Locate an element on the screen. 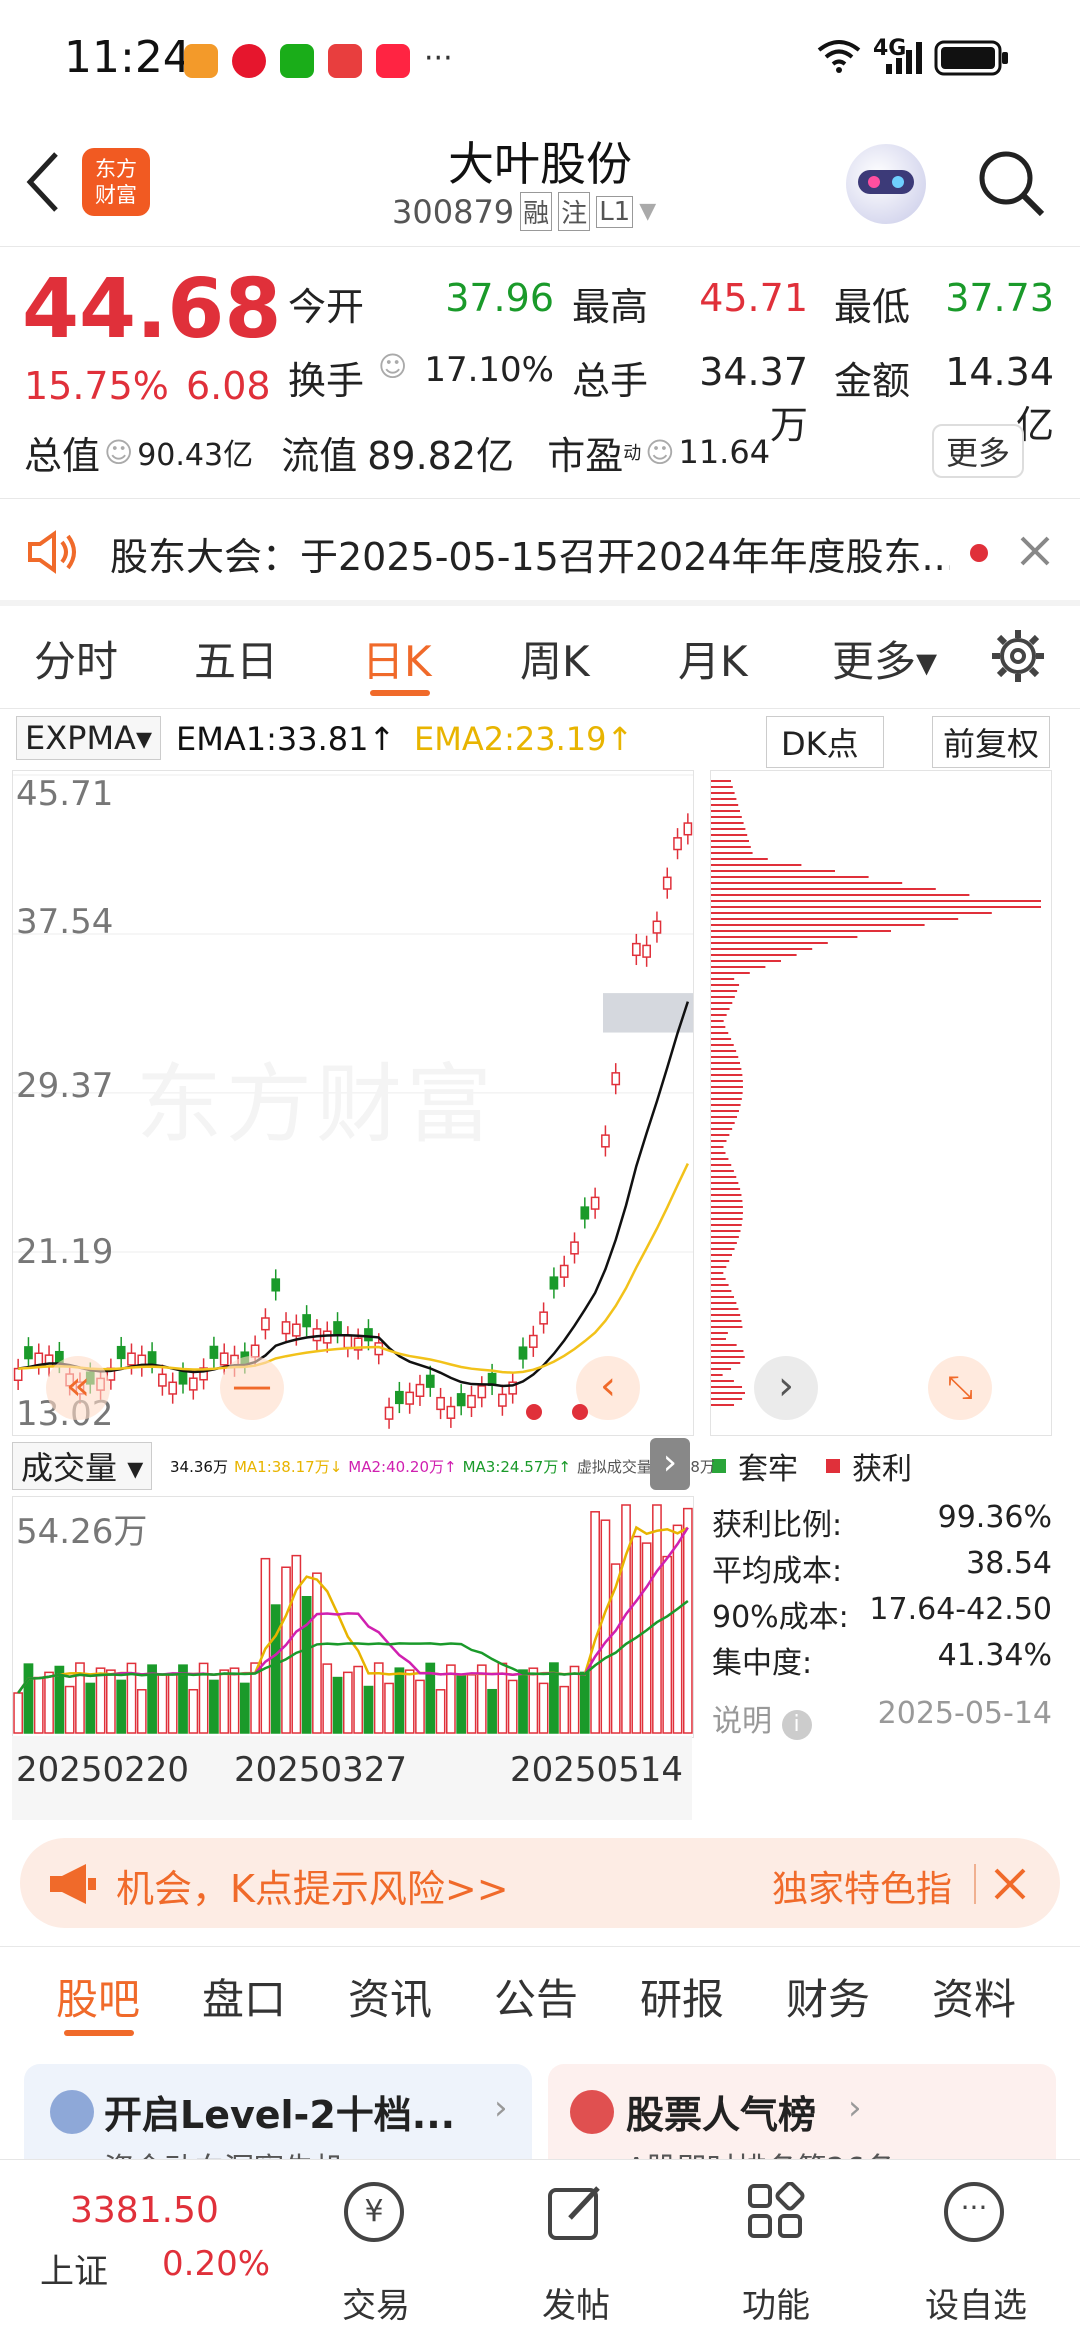  x-tick-2: 20250514 is located at coordinates (597, 1770).